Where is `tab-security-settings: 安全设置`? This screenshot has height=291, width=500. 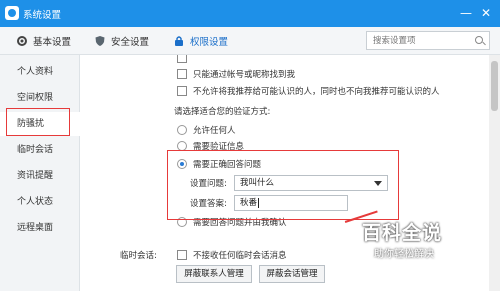 tab-security-settings: 安全设置 is located at coordinates (121, 41).